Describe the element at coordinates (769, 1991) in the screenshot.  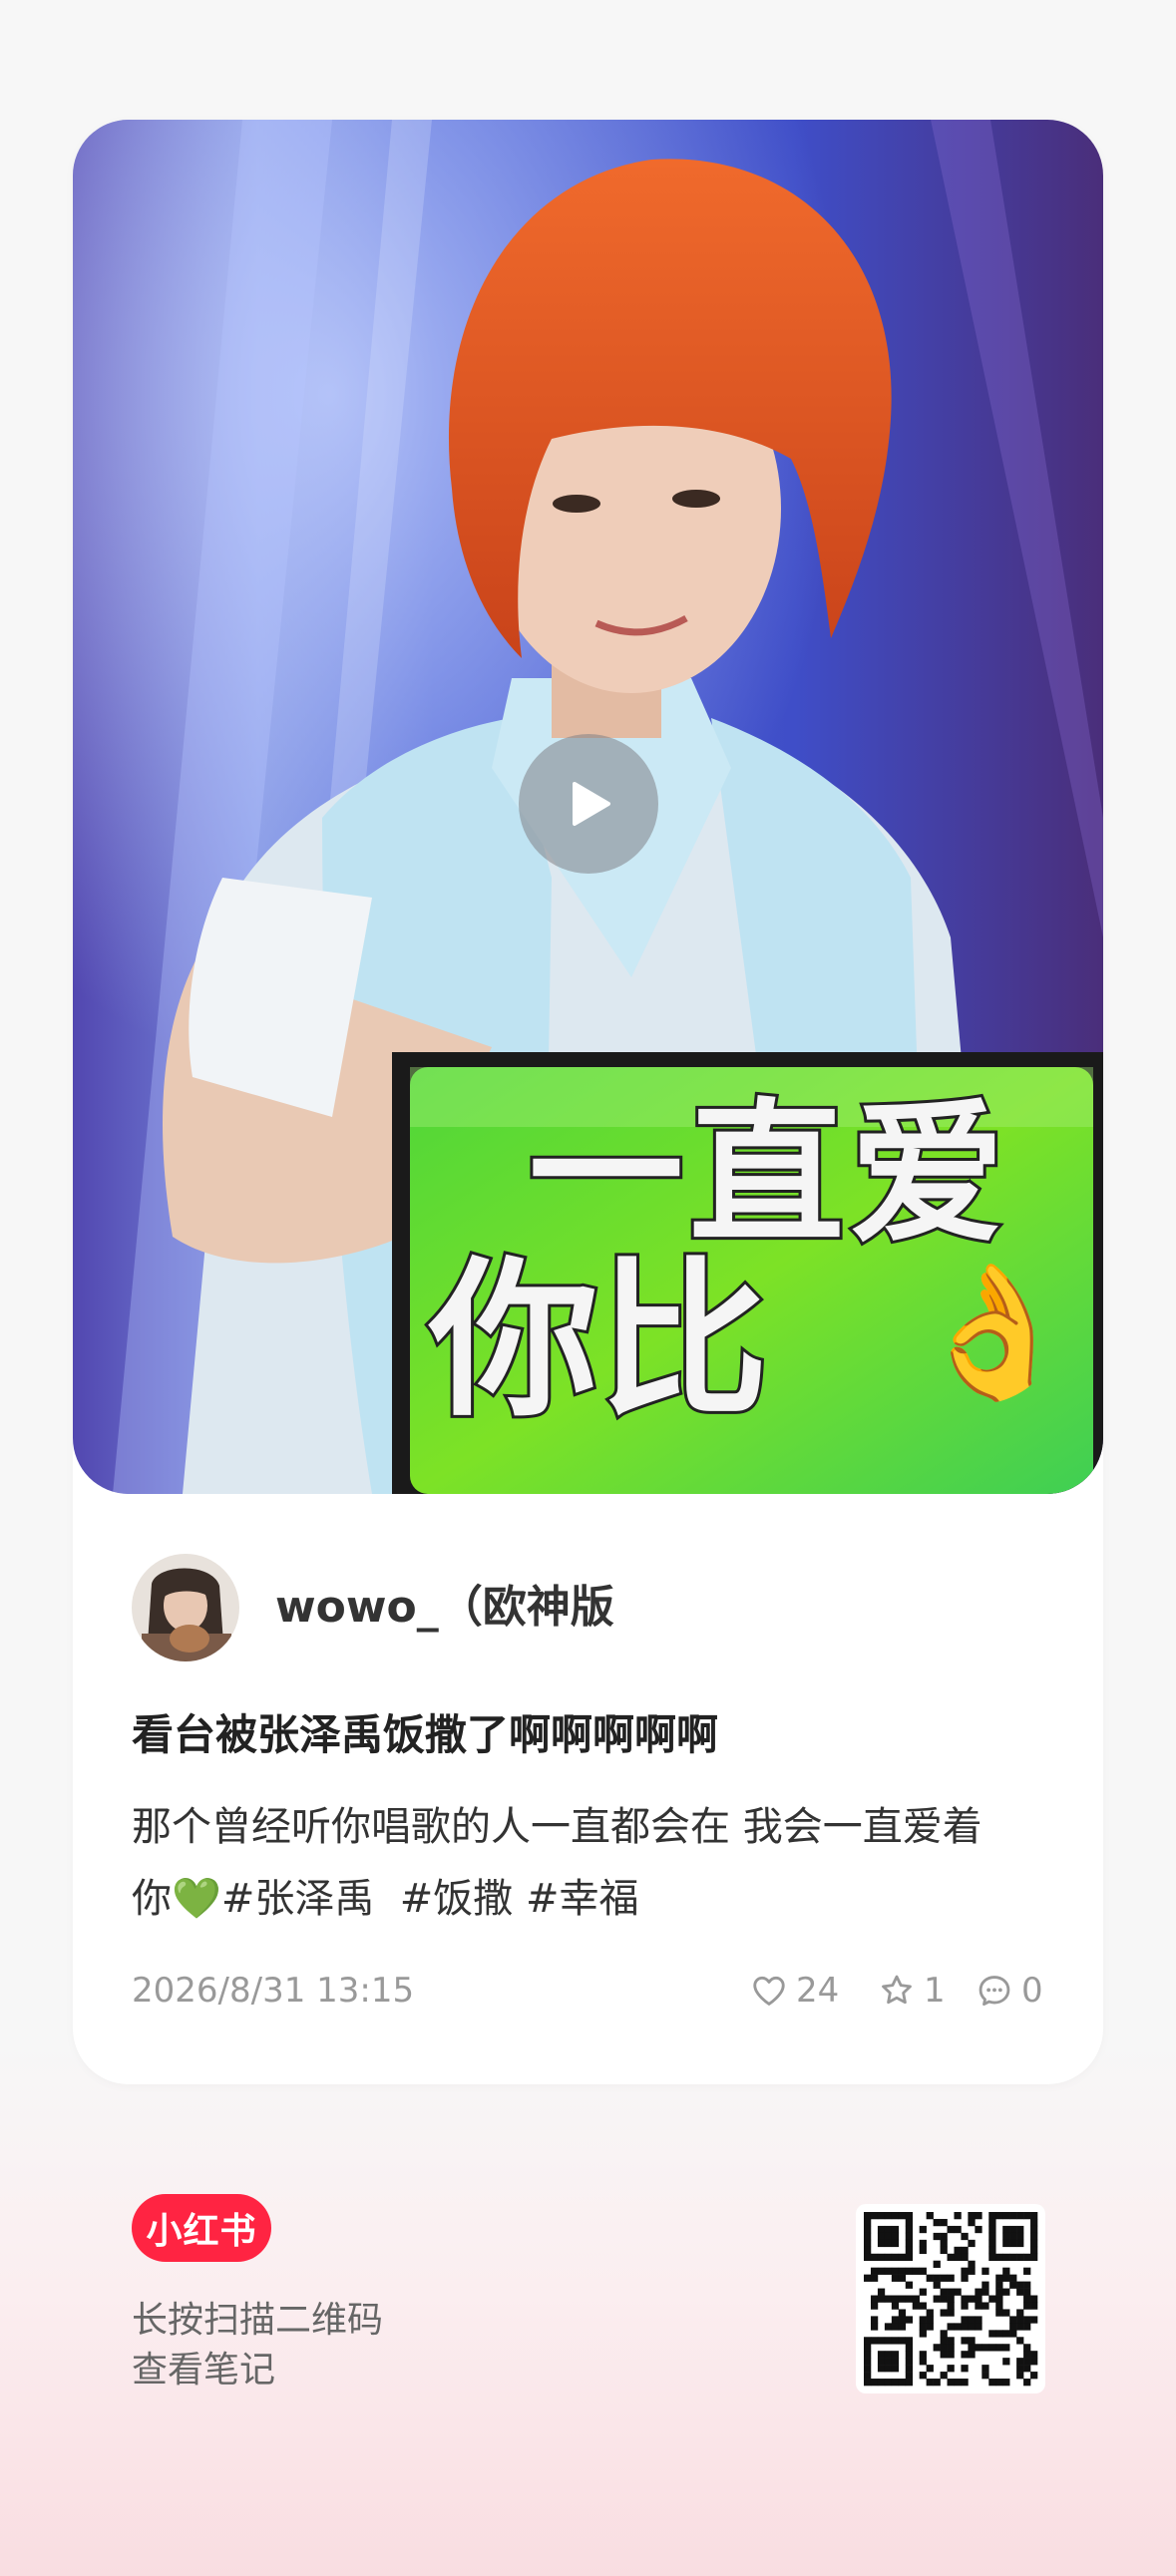
I see `heart-icon` at that location.